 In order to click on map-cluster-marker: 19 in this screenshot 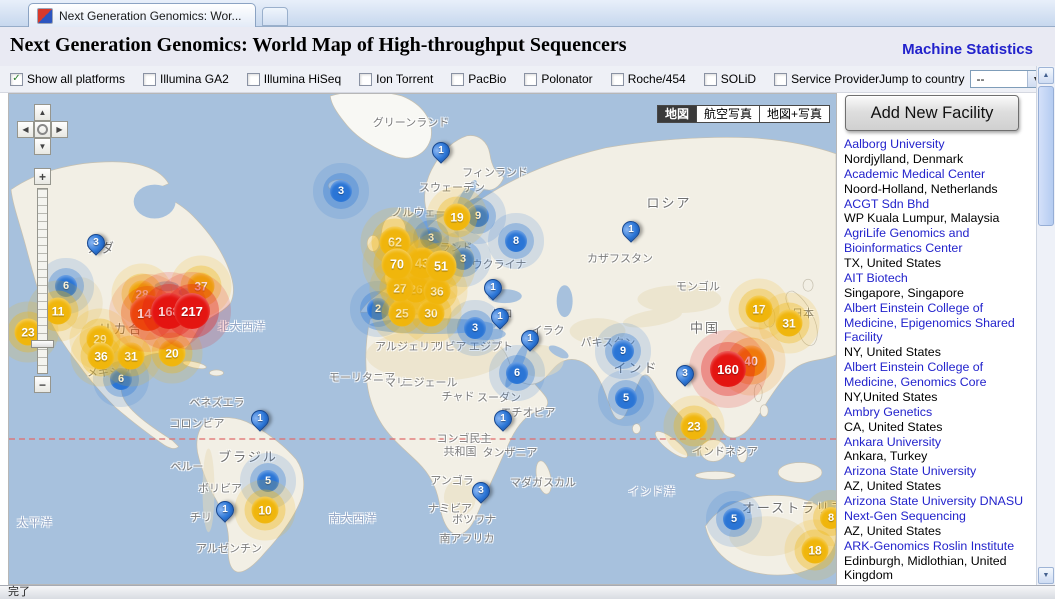, I will do `click(457, 217)`.